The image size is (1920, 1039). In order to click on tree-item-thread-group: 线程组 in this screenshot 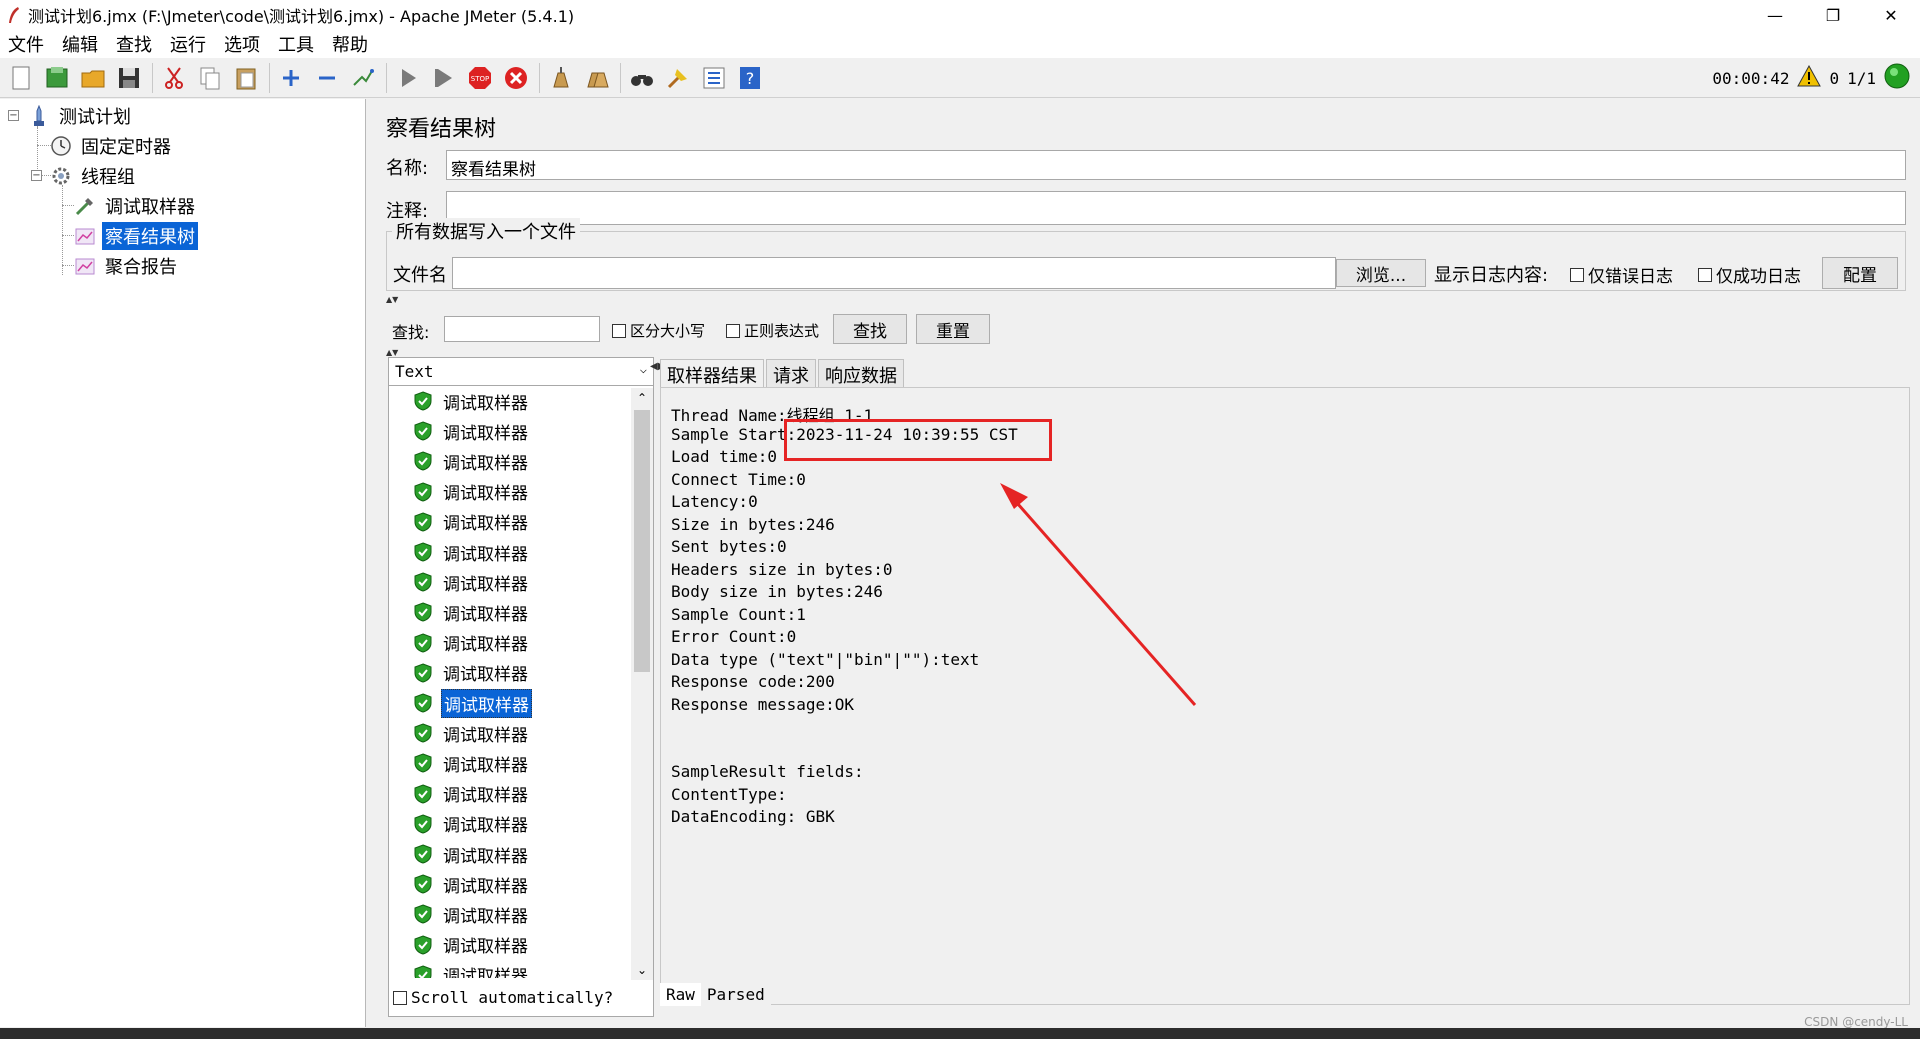, I will do `click(94, 176)`.